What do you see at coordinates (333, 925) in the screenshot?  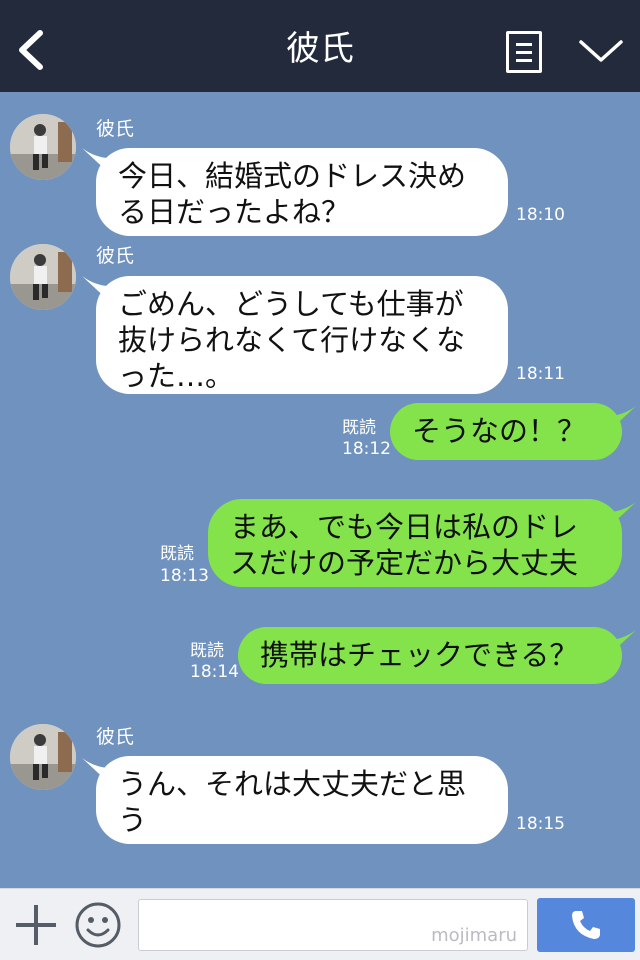 I see `message-input: mojimaru` at bounding box center [333, 925].